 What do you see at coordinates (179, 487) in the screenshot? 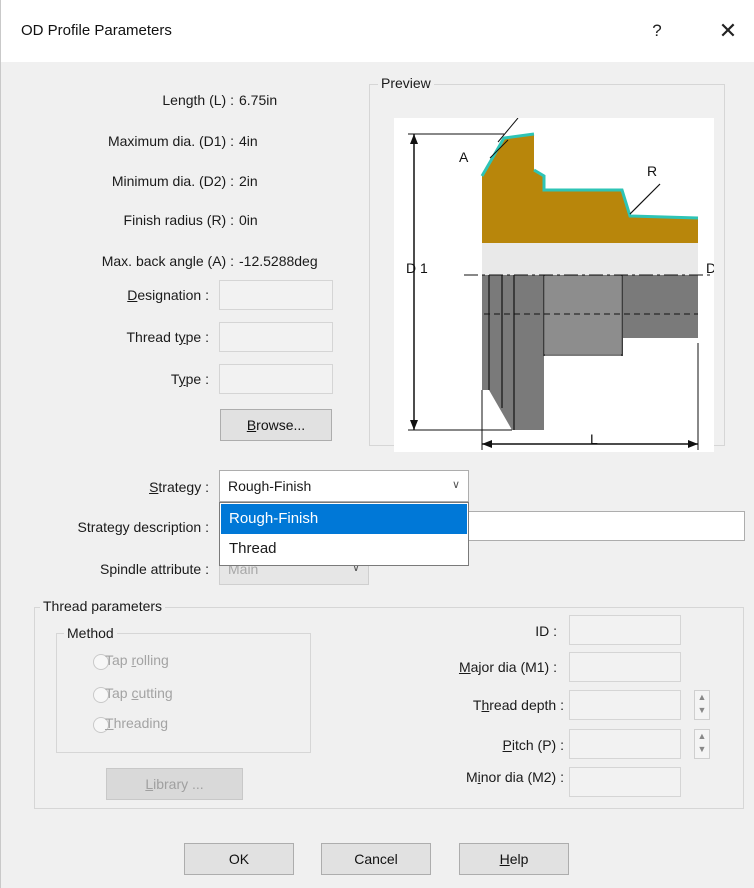
I see `strategy-label: Strategy :` at bounding box center [179, 487].